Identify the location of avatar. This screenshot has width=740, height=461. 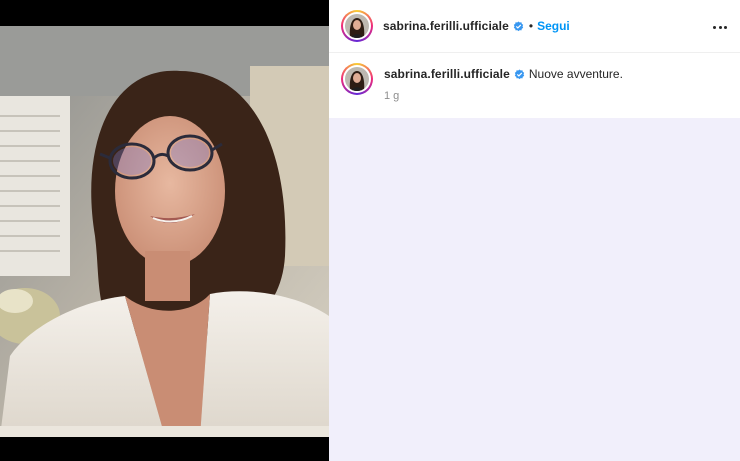
(357, 26).